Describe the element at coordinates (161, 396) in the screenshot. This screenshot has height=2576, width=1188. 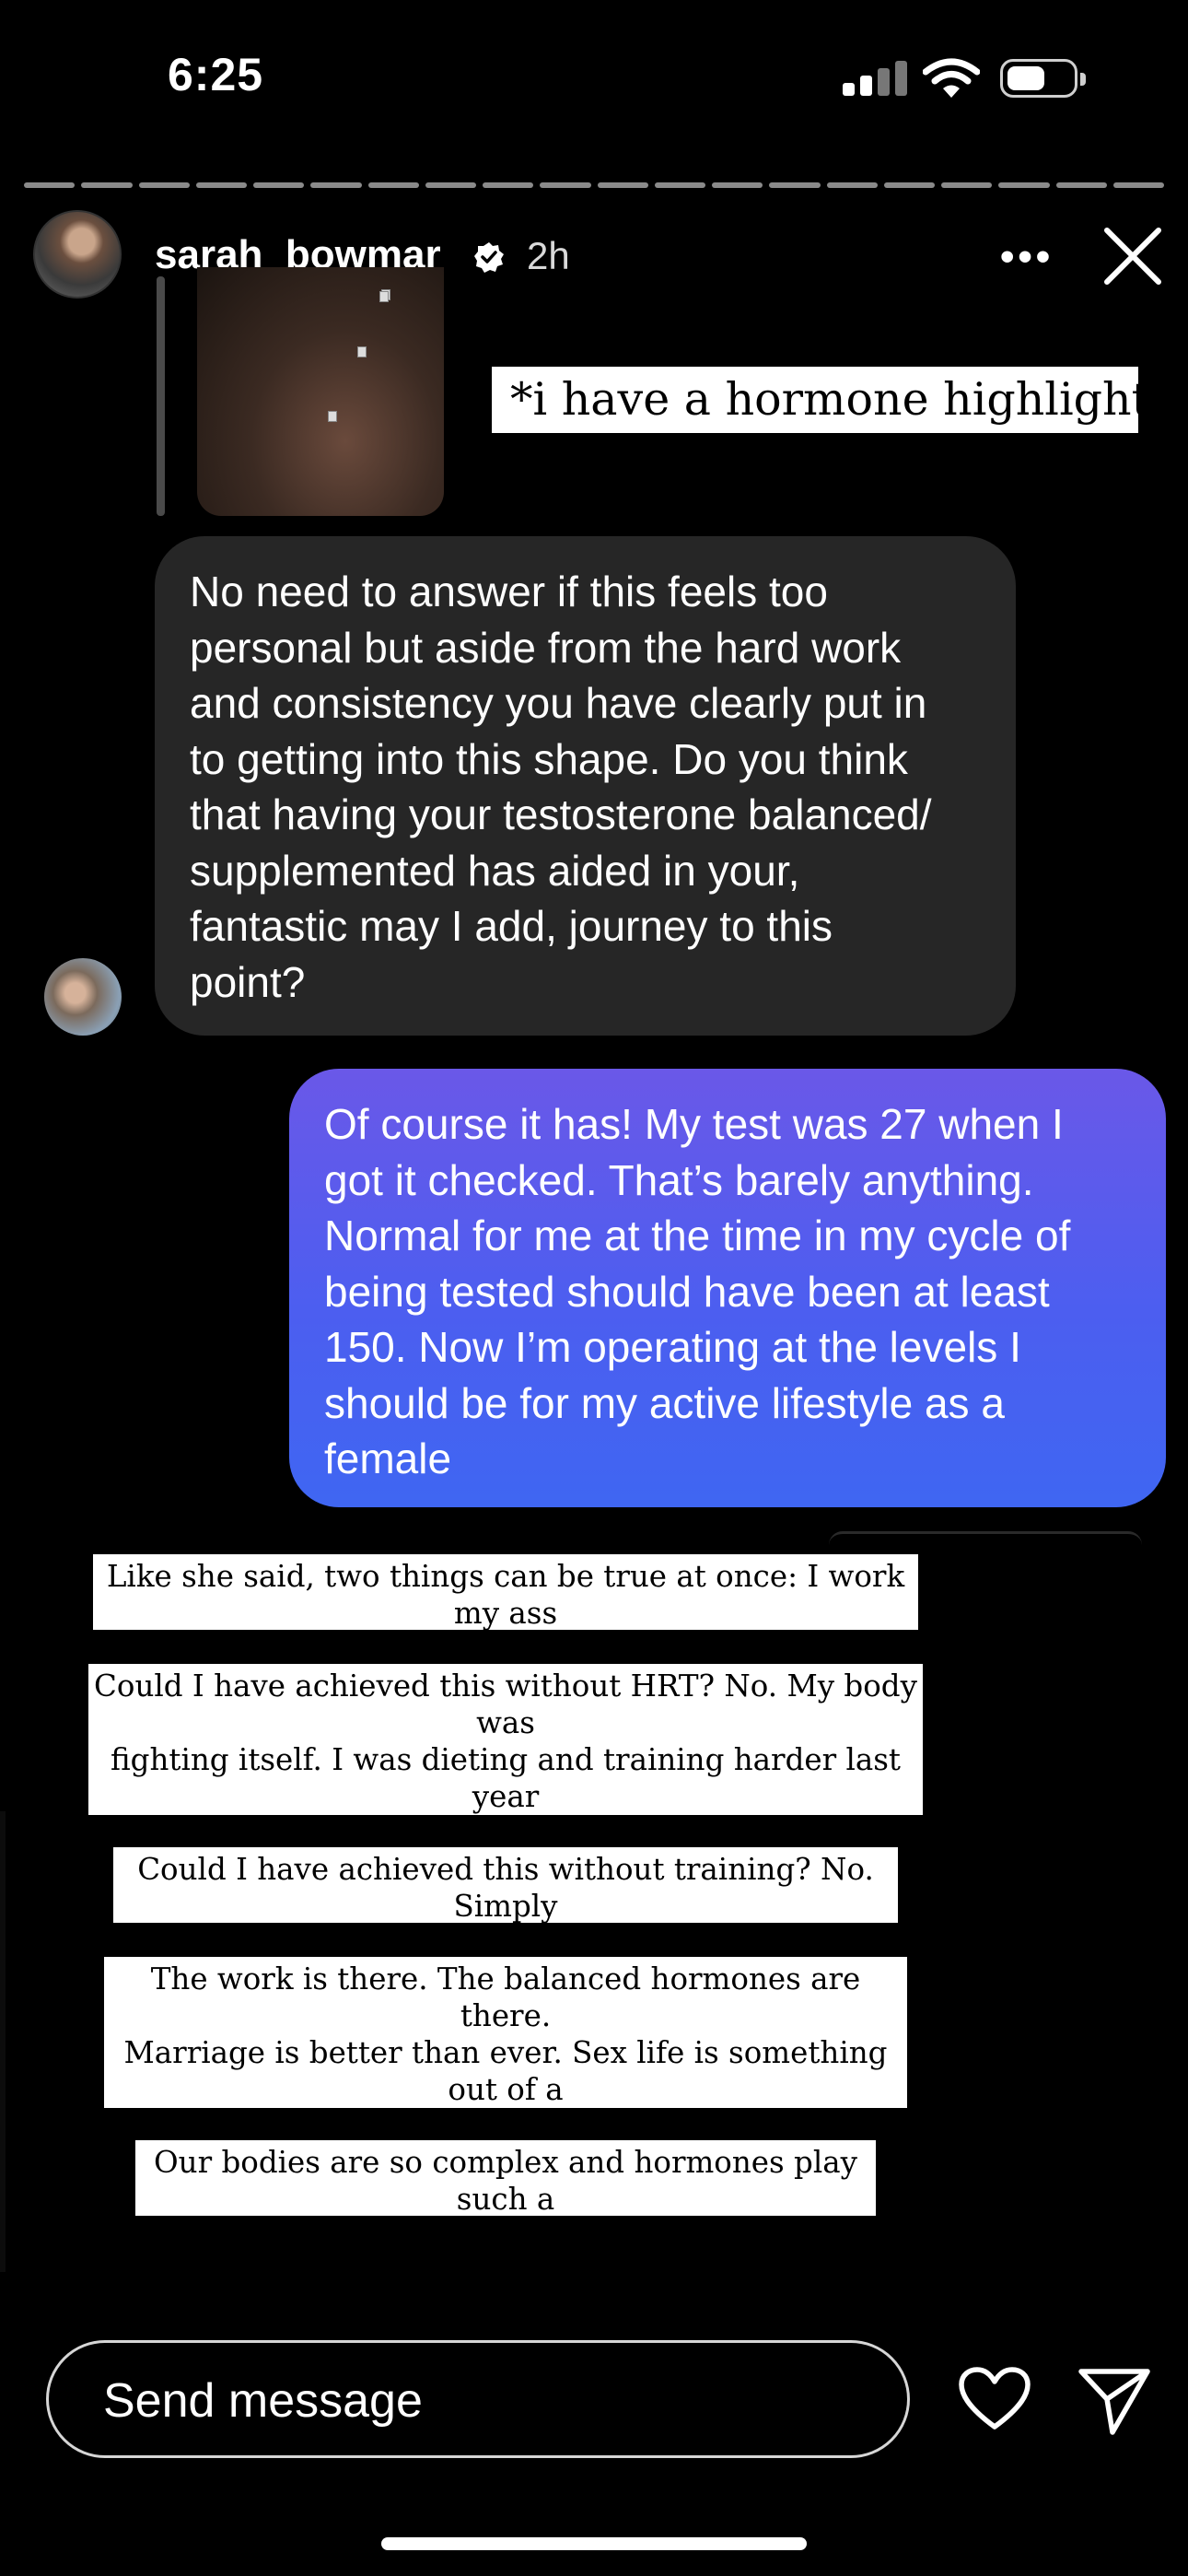
I see `reply-quote-bar` at that location.